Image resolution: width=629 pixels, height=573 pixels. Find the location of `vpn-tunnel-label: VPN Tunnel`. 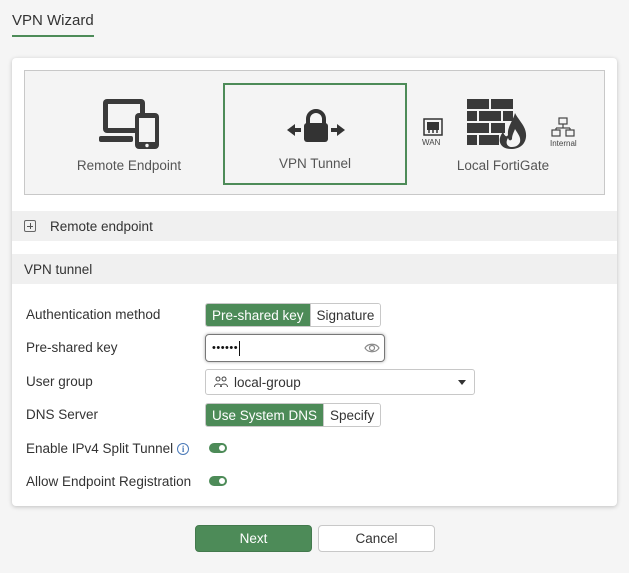

vpn-tunnel-label: VPN Tunnel is located at coordinates (315, 163).